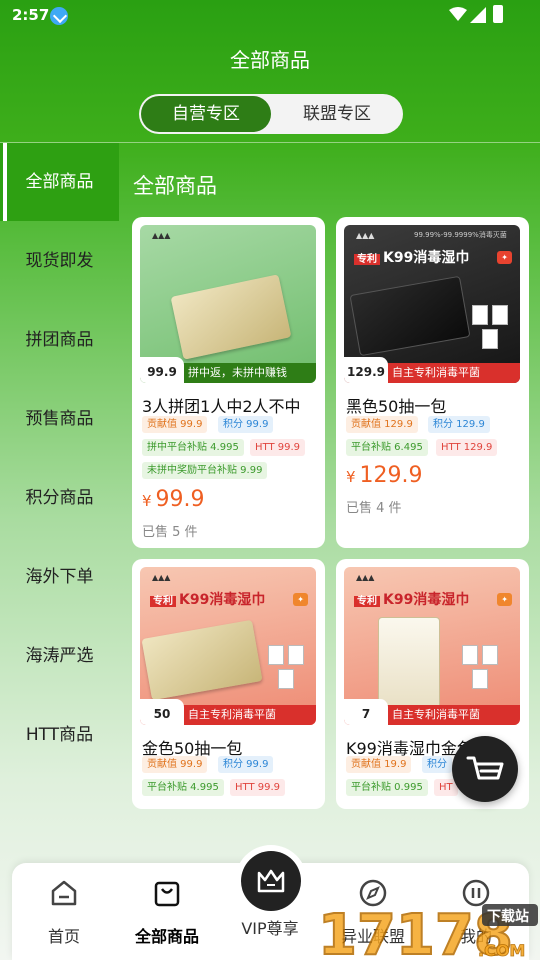 Image resolution: width=540 pixels, height=960 pixels. I want to click on product-title: 黑色50抽一包, so click(396, 406).